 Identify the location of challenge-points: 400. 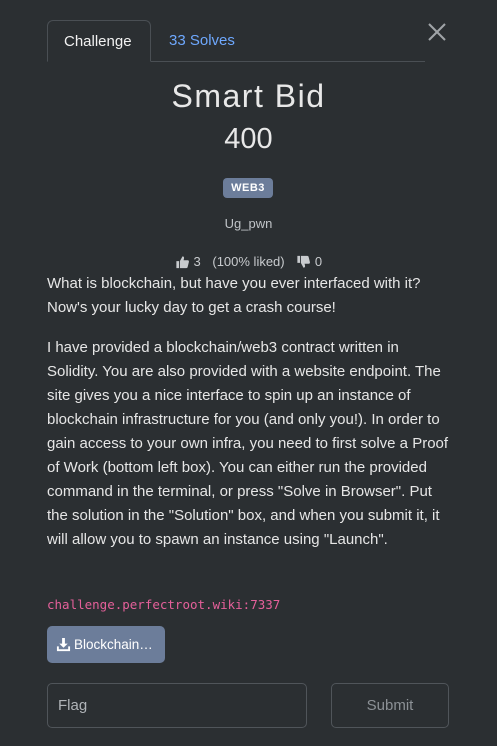
(248, 139).